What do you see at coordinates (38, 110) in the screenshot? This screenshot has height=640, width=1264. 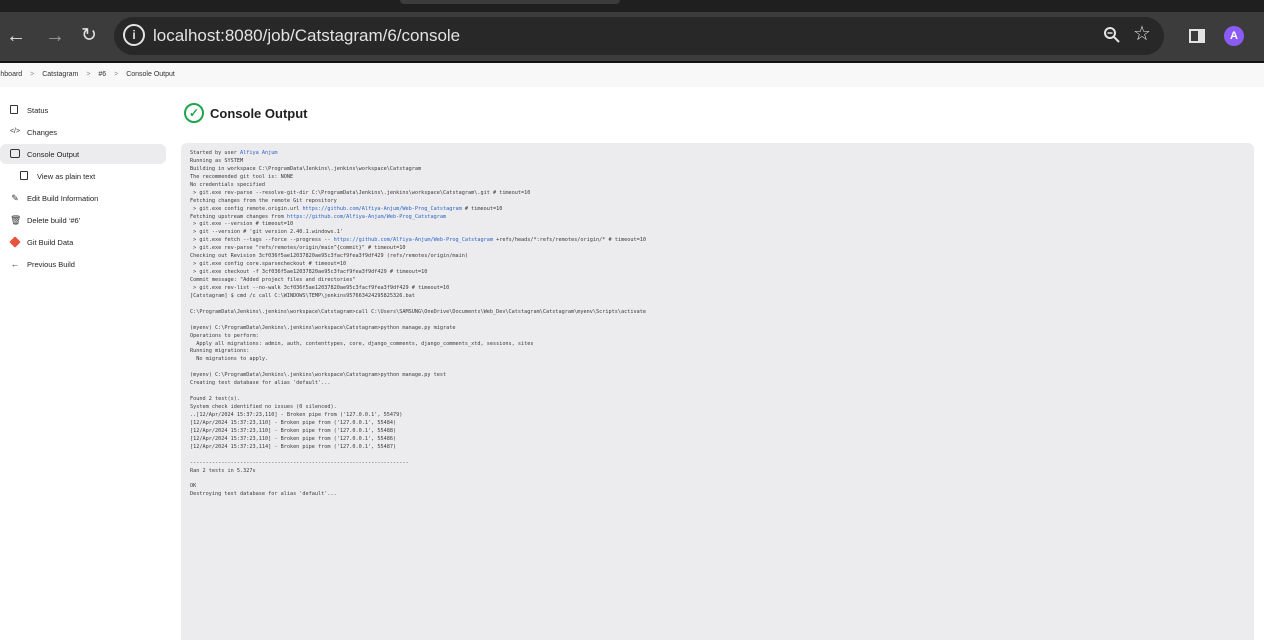 I see `sidebar-item-label: Status` at bounding box center [38, 110].